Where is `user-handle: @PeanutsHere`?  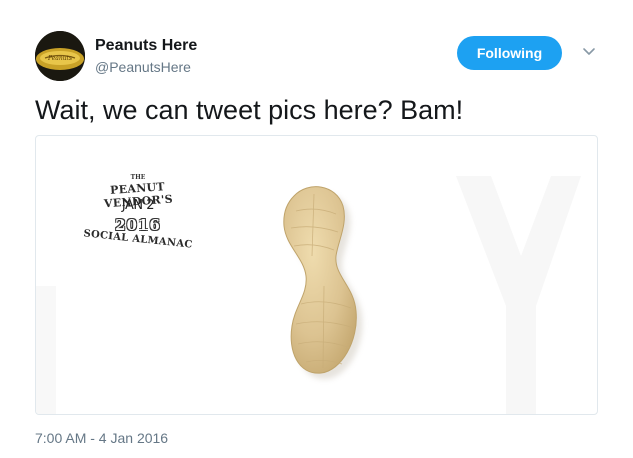 user-handle: @PeanutsHere is located at coordinates (143, 67).